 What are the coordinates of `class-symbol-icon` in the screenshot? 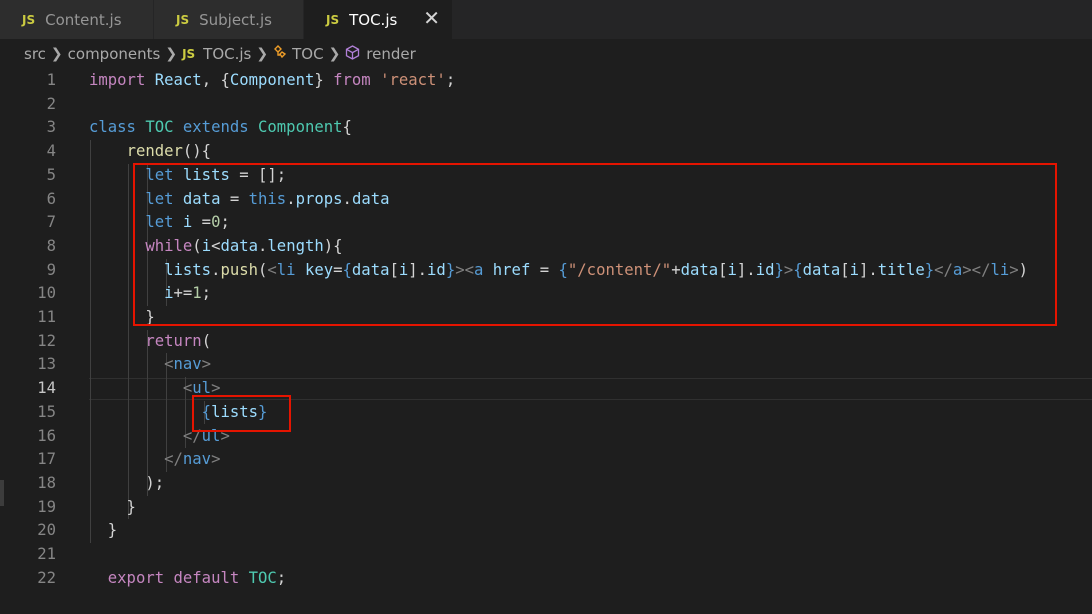 It's located at (280, 54).